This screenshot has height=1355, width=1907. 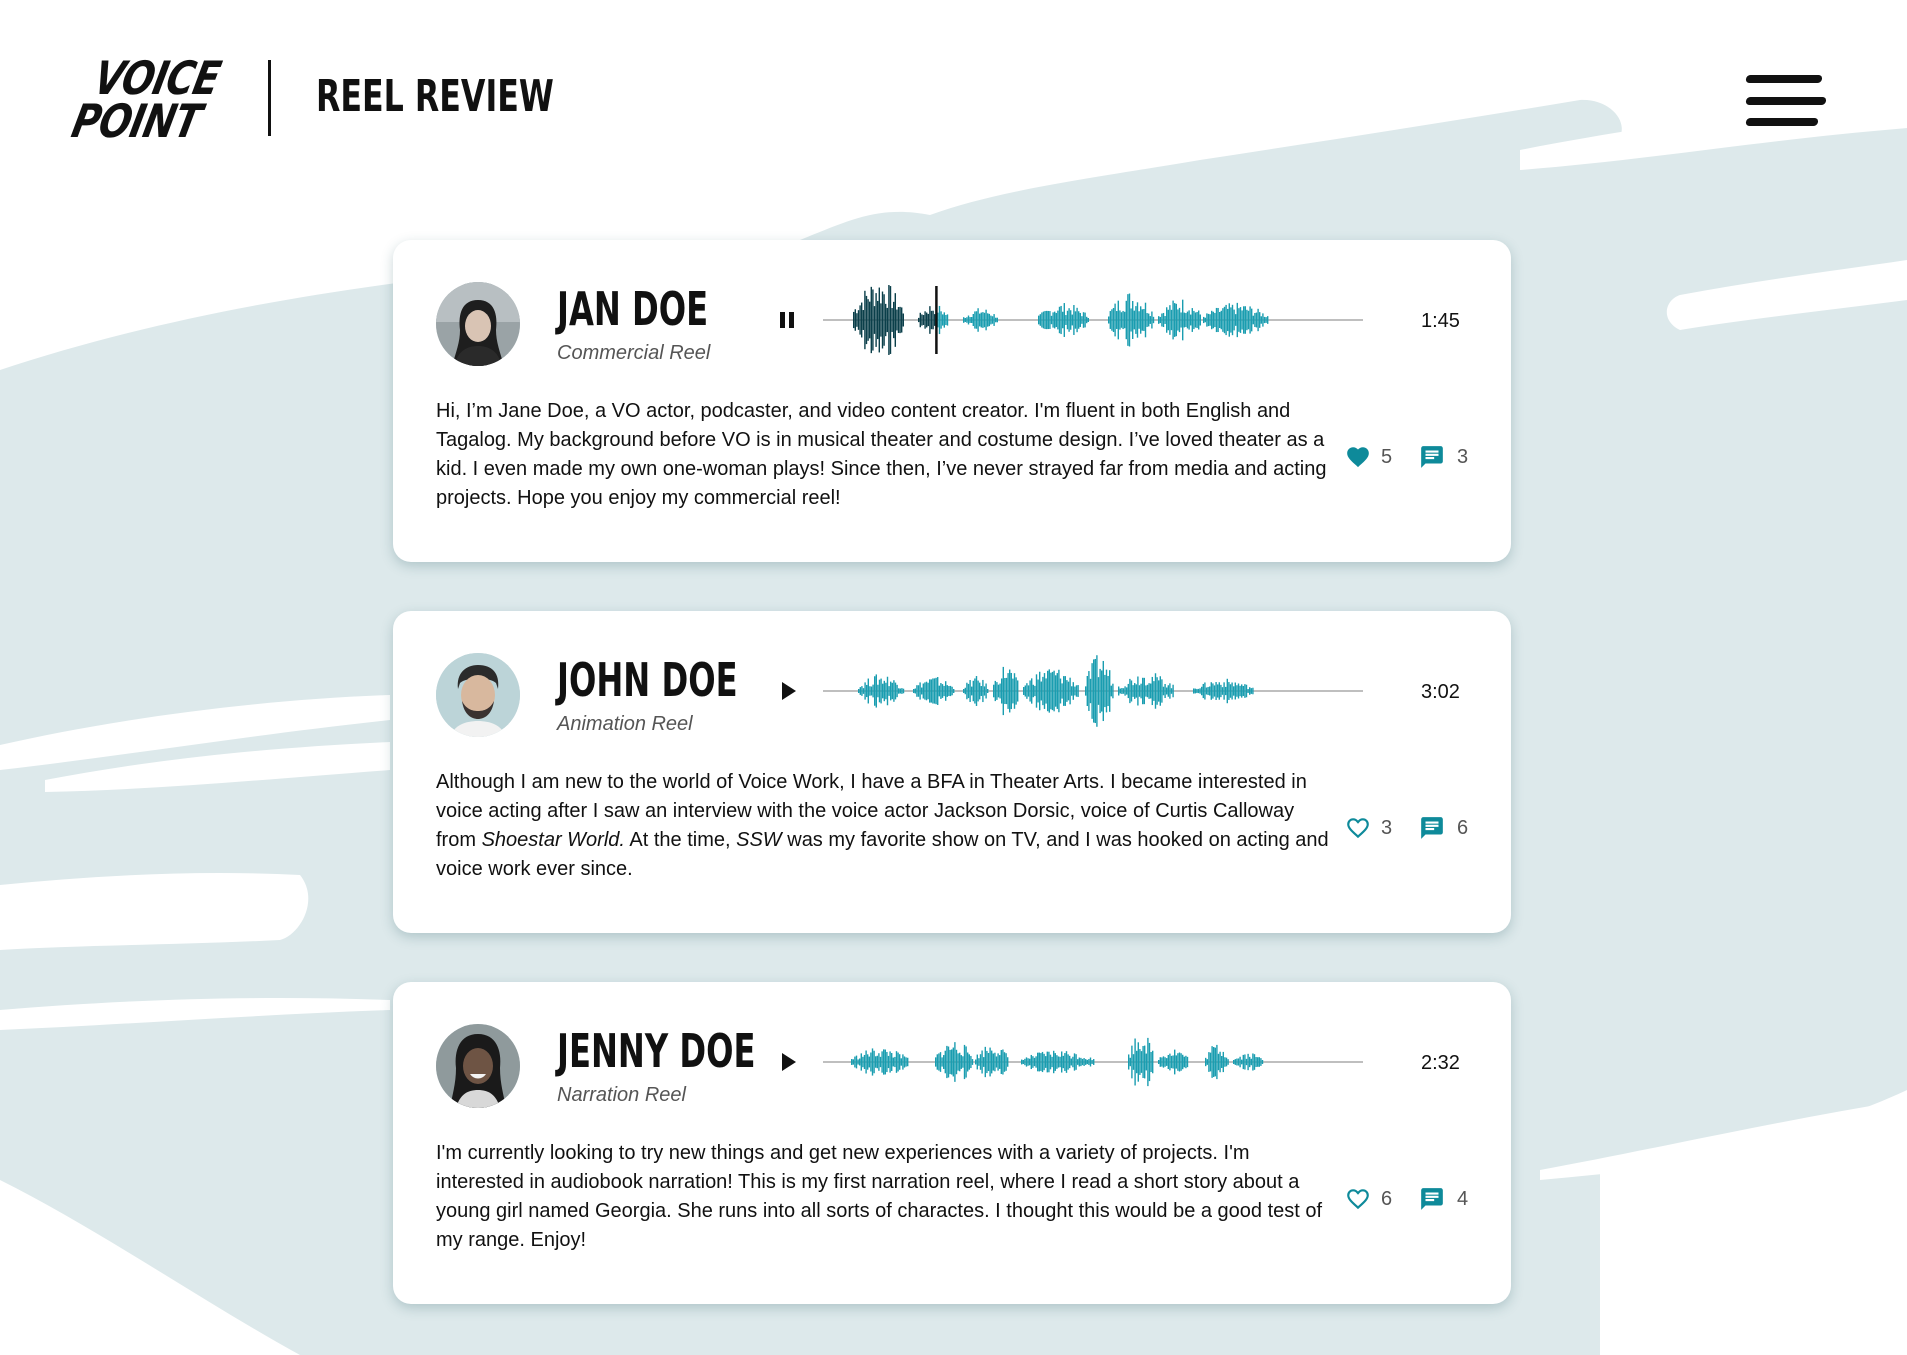 What do you see at coordinates (1368, 457) in the screenshot?
I see `like-button: 5` at bounding box center [1368, 457].